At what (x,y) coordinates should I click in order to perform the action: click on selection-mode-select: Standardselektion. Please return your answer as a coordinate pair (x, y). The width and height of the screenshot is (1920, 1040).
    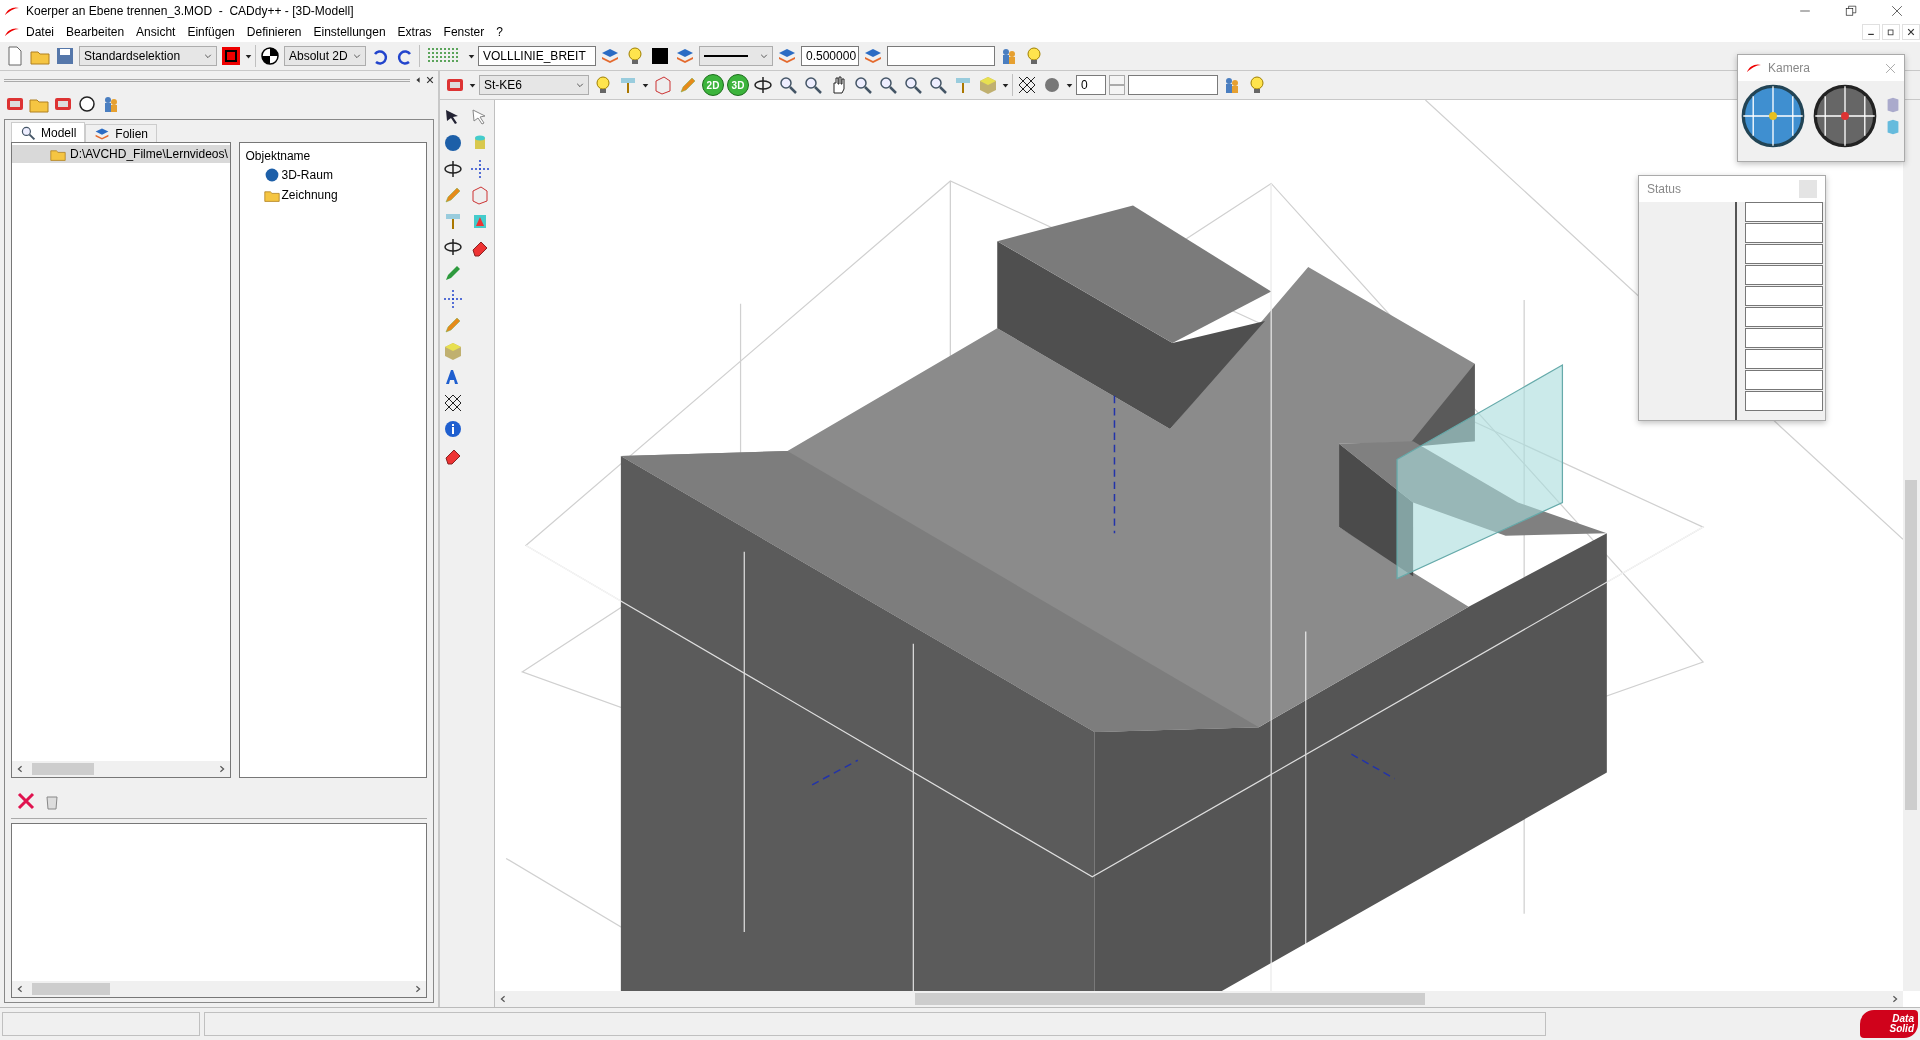
    Looking at the image, I should click on (148, 56).